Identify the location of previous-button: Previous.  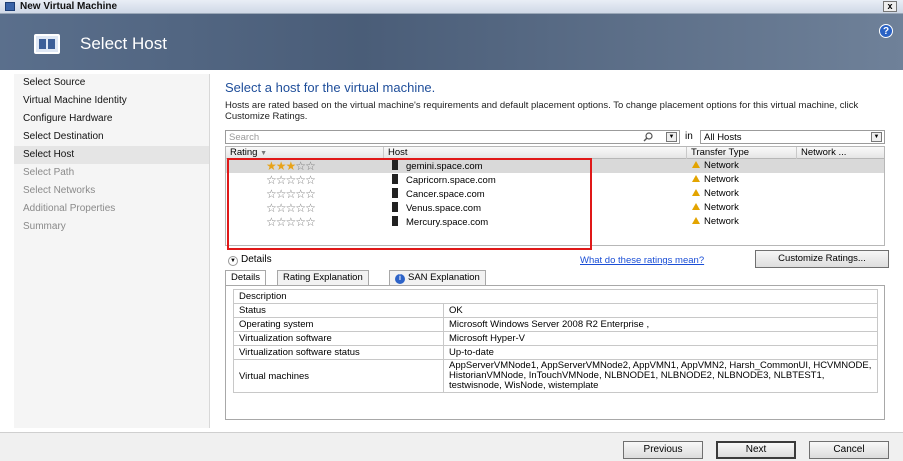
(663, 450).